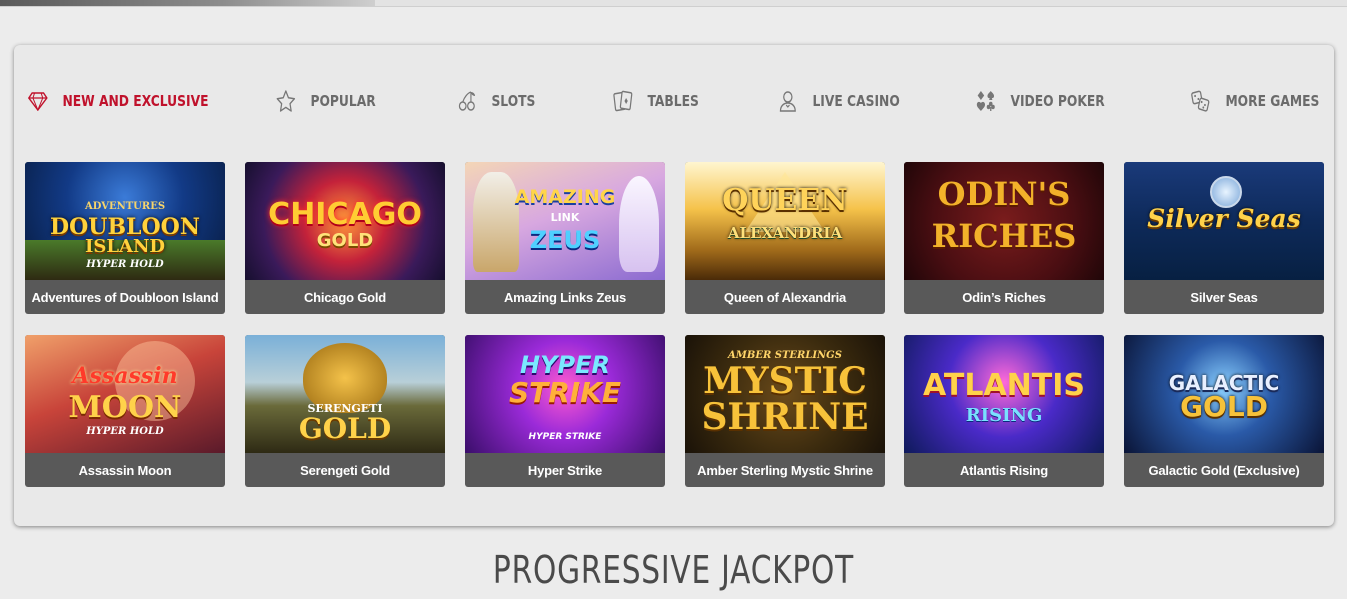 The image size is (1347, 599). Describe the element at coordinates (623, 101) in the screenshot. I see `cards-icon` at that location.